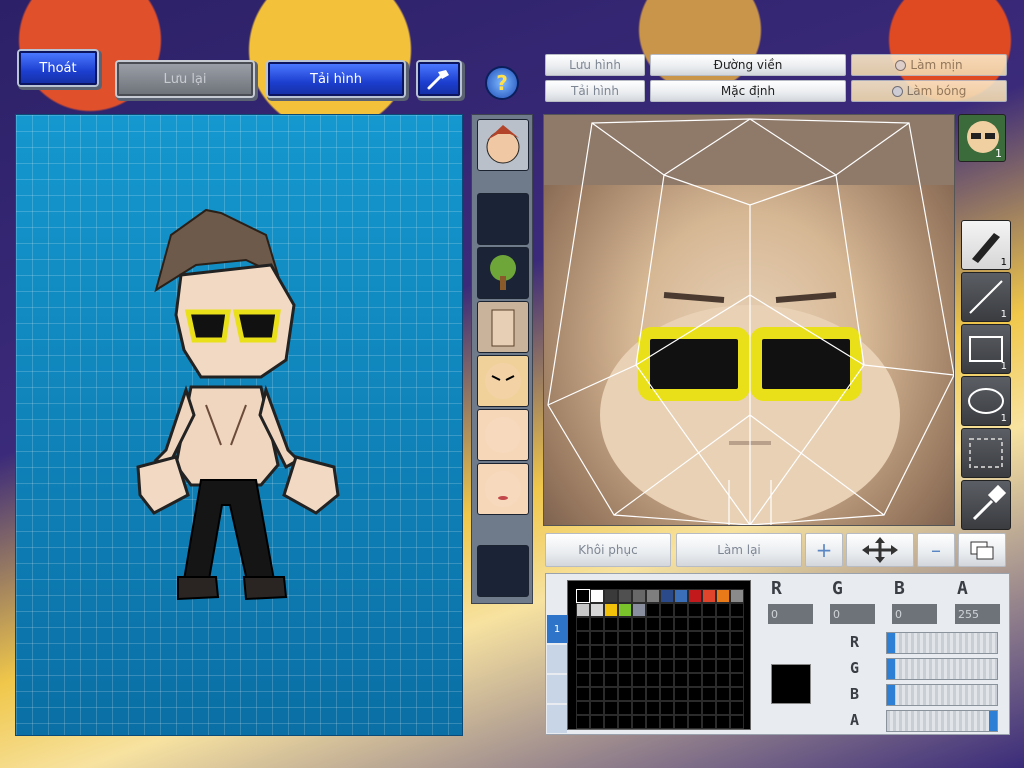  What do you see at coordinates (936, 550) in the screenshot?
I see `zoom-out-button: –` at bounding box center [936, 550].